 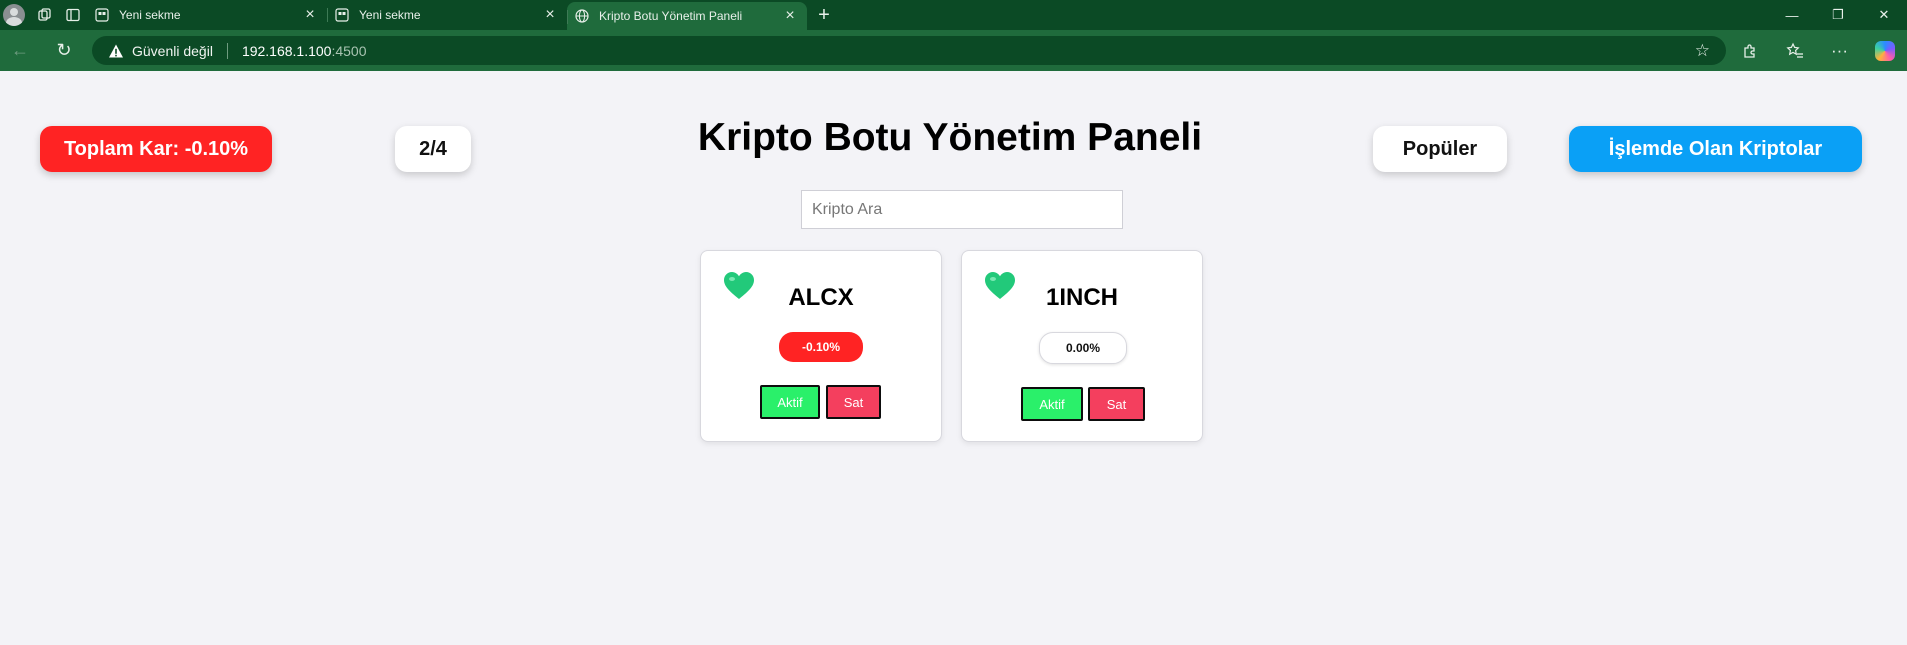 I want to click on globe-icon, so click(x=582, y=16).